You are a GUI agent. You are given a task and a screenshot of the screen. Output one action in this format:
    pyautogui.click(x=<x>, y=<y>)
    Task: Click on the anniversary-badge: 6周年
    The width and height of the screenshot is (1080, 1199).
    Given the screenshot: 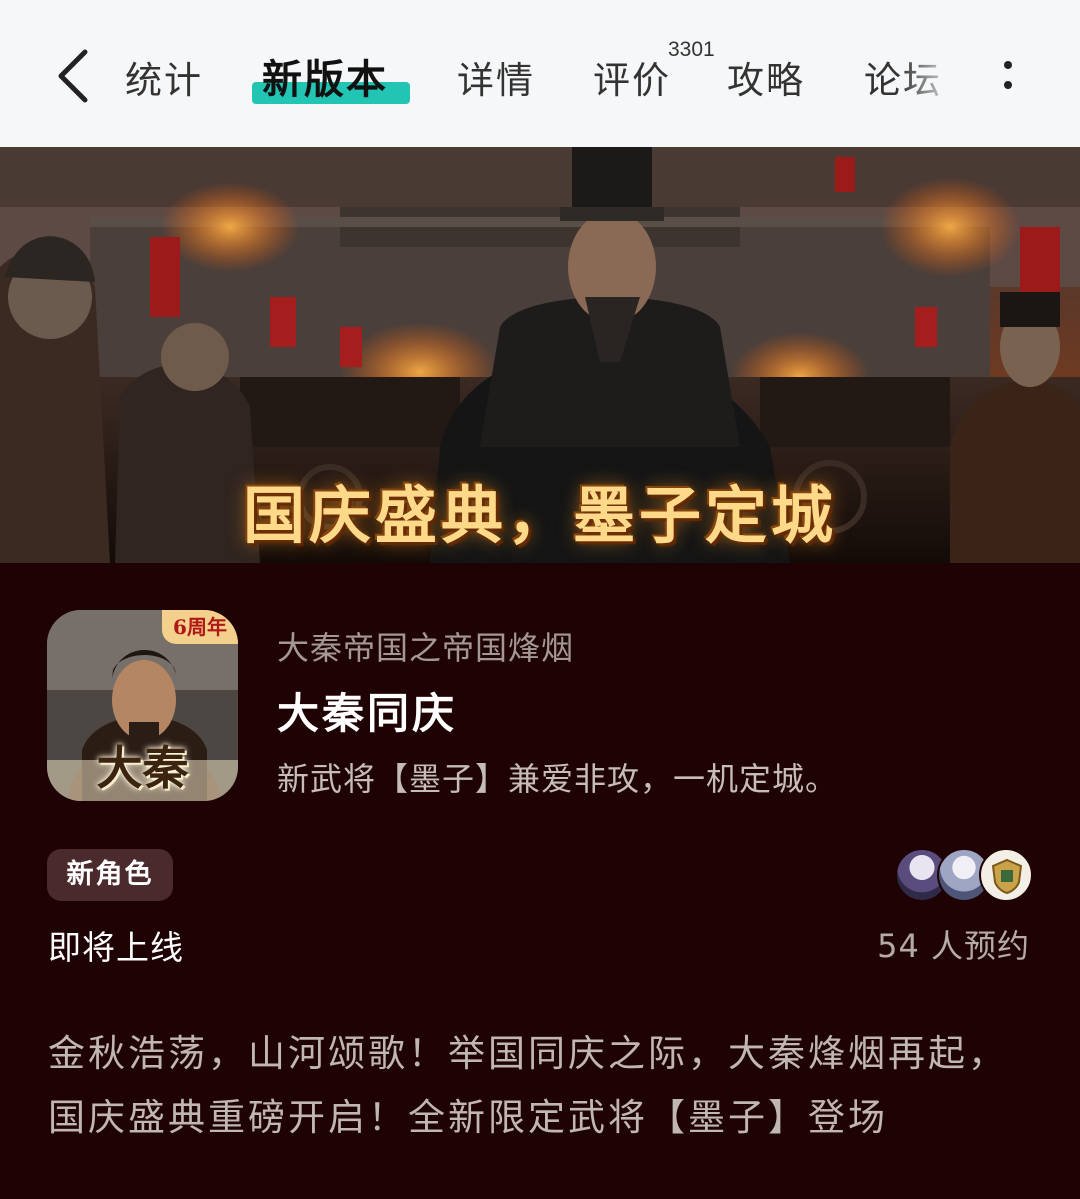 What is the action you would take?
    pyautogui.click(x=200, y=627)
    